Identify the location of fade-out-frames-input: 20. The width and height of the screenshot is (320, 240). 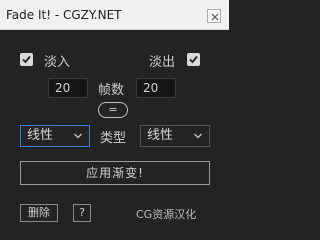
(156, 88).